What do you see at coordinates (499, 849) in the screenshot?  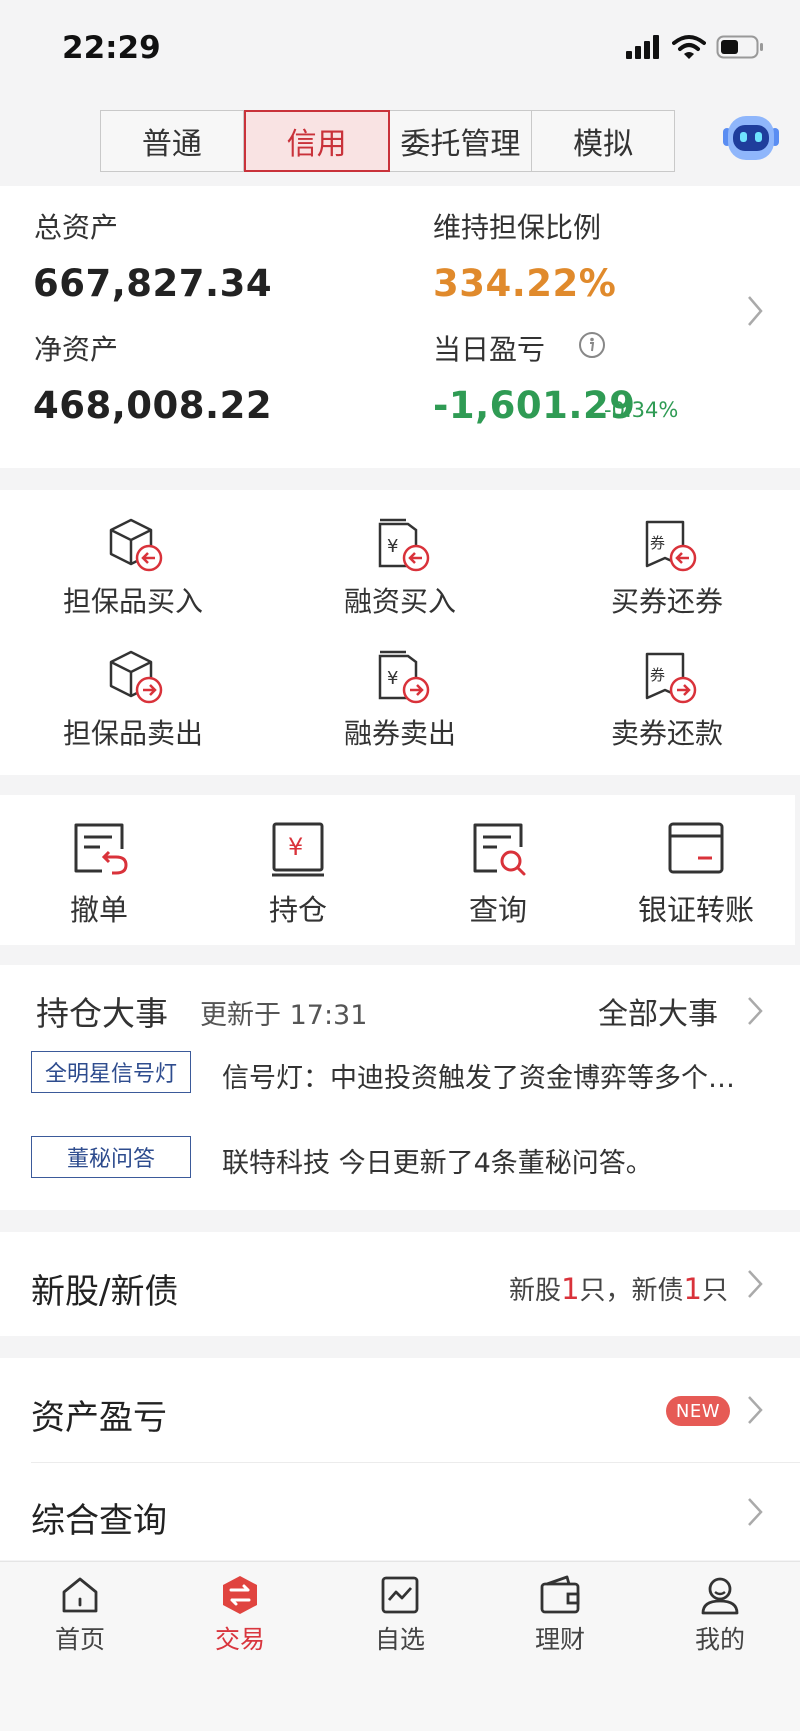 I see `query-icon` at bounding box center [499, 849].